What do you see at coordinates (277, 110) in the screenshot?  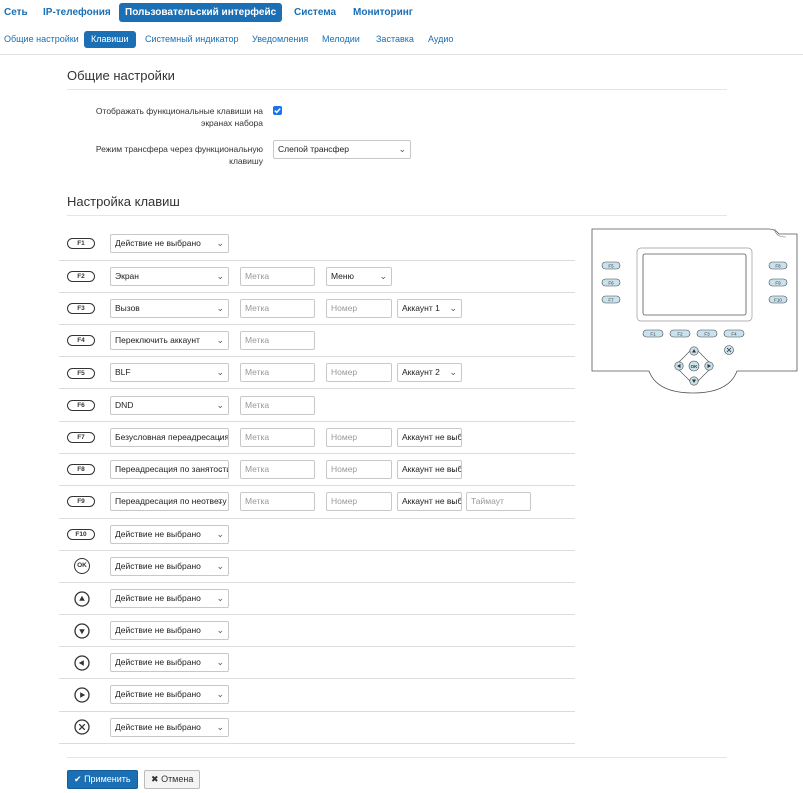 I see `show-keys-checkbox` at bounding box center [277, 110].